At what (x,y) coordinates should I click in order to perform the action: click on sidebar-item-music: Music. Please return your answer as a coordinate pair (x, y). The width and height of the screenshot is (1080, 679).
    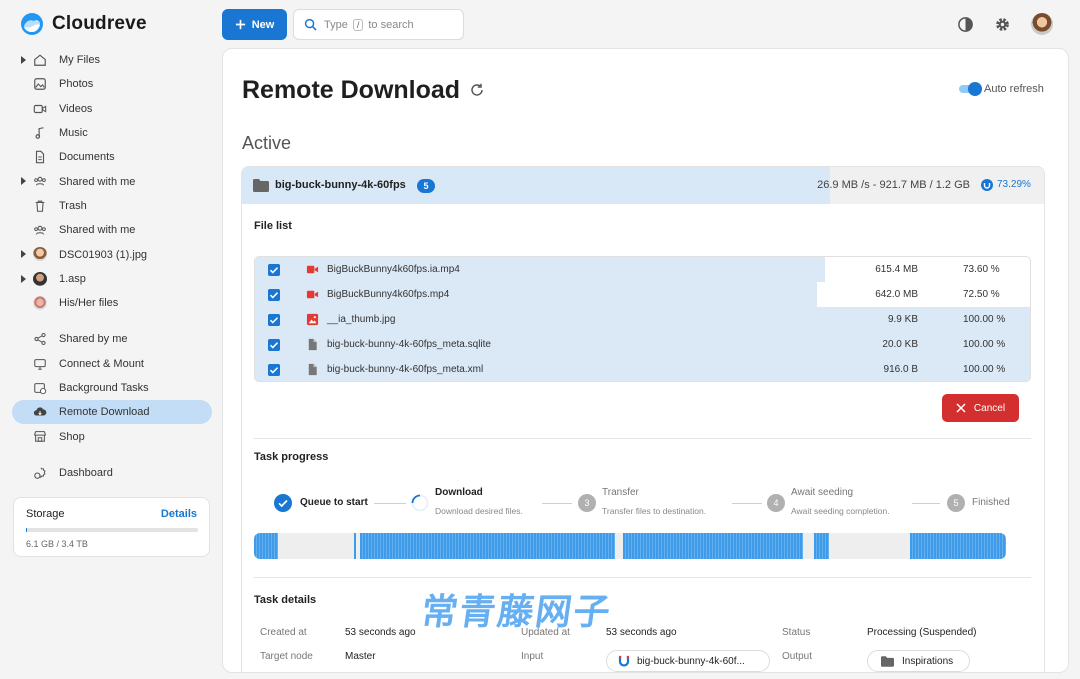
    Looking at the image, I should click on (112, 133).